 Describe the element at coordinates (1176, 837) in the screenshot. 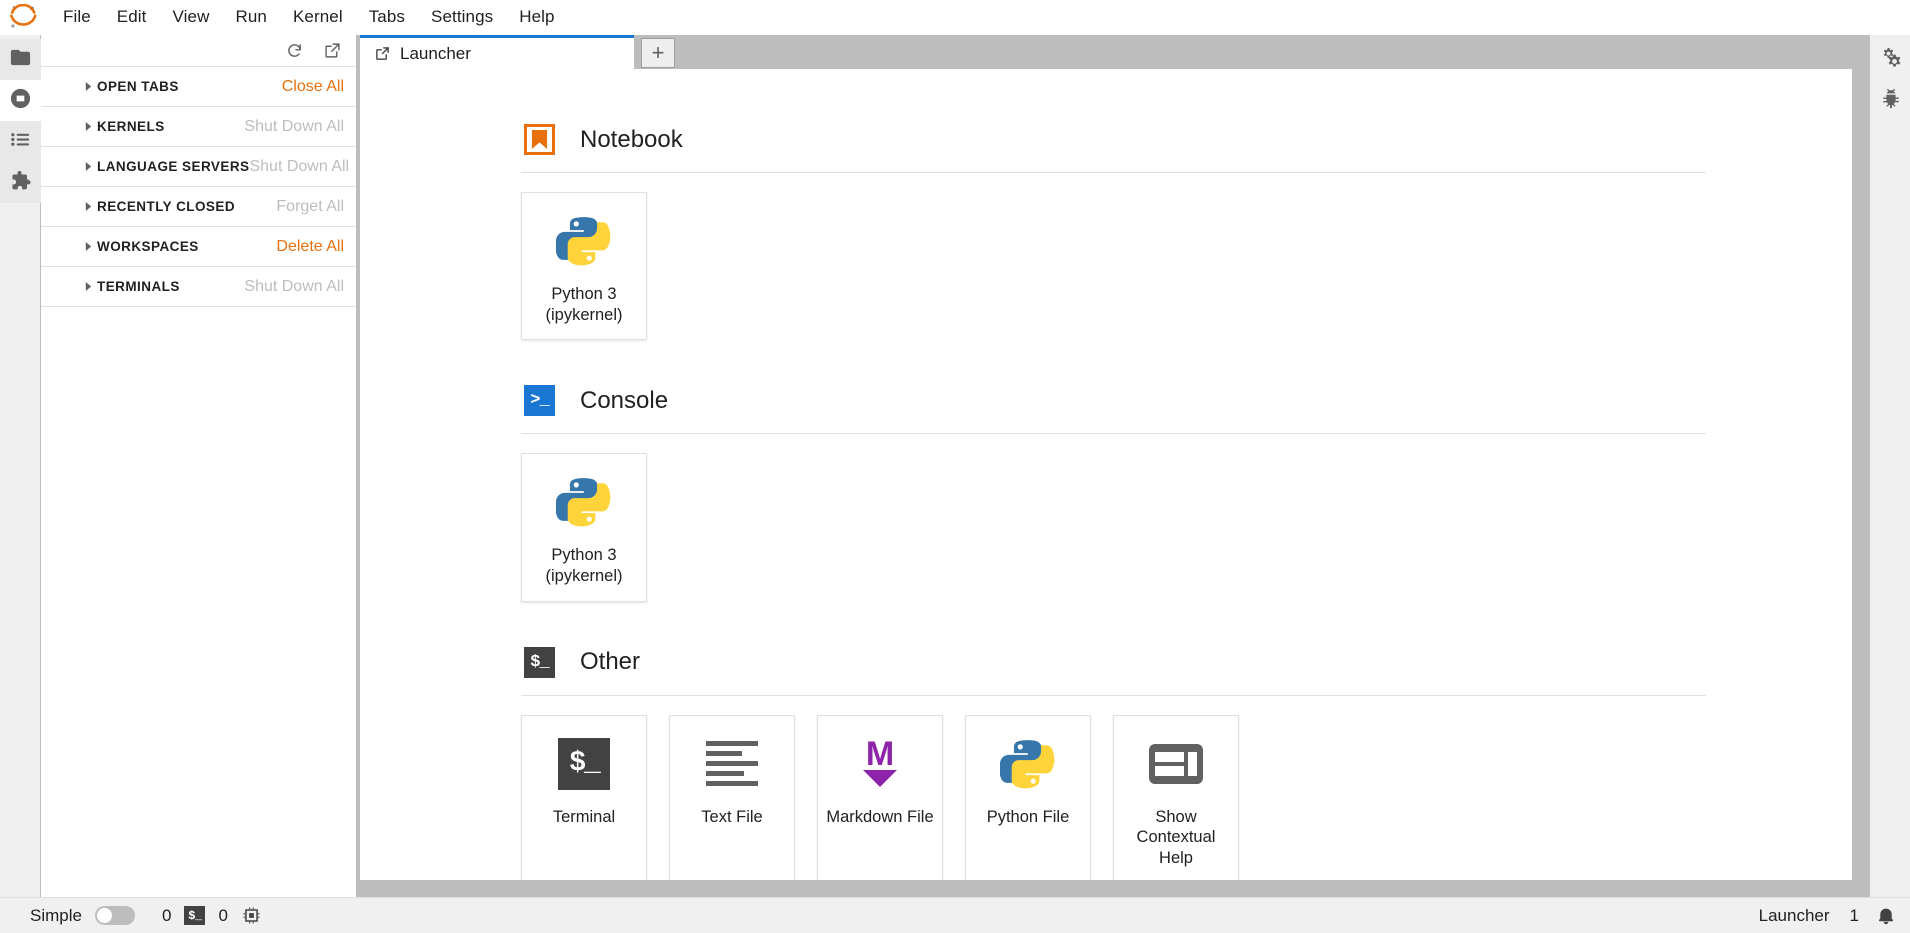

I see `card-label: Show Contextual Help` at that location.